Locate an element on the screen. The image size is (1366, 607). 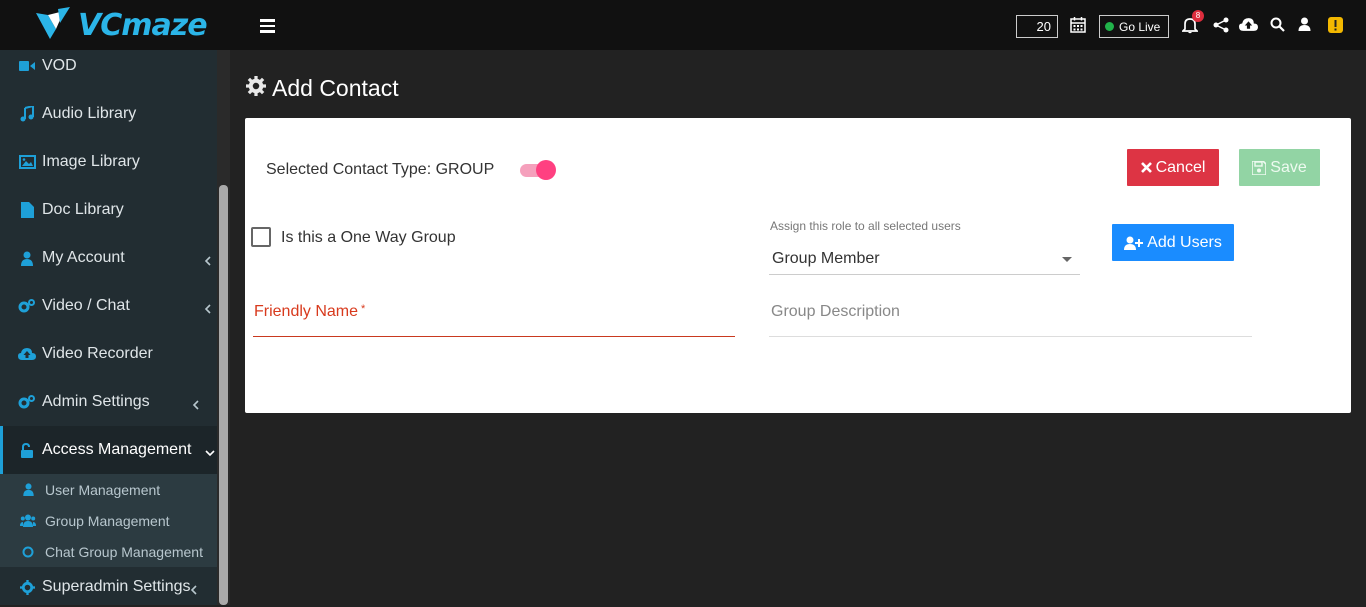
role-select: Group Member is located at coordinates (924, 259).